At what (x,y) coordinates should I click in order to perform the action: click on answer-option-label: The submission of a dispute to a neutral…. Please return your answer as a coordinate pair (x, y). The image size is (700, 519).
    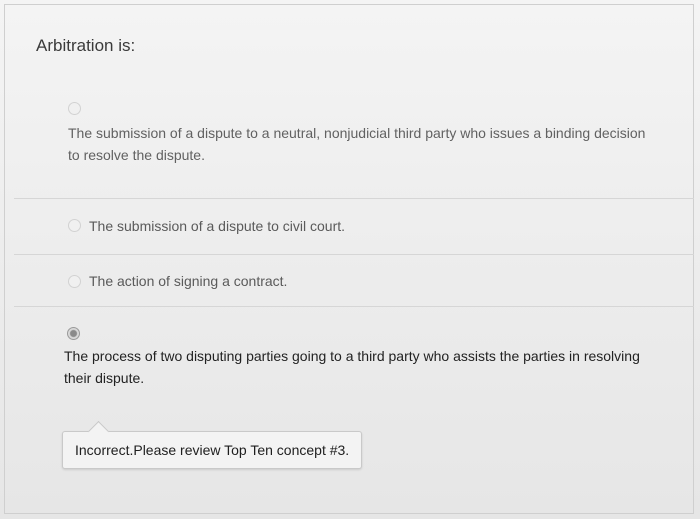
    Looking at the image, I should click on (357, 144).